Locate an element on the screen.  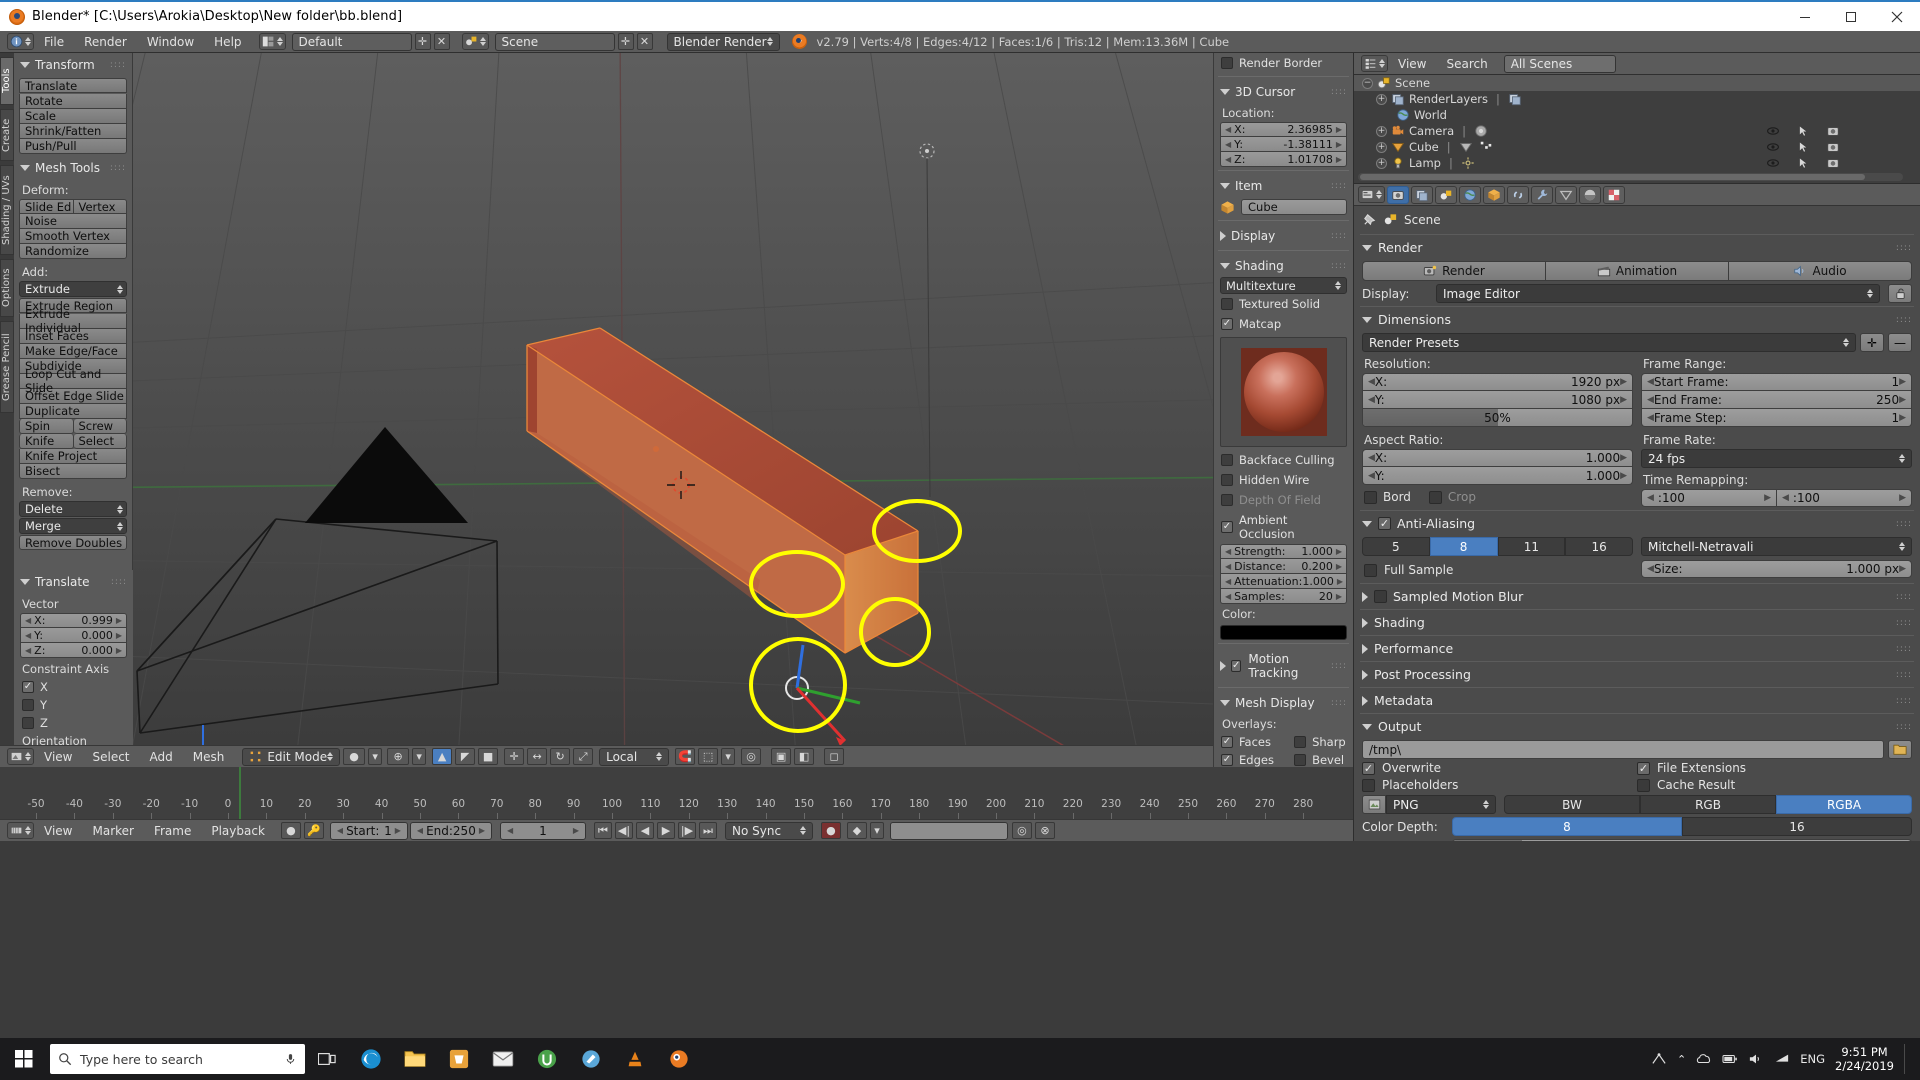
render-presets-dropdown: Render Presets is located at coordinates (1609, 342).